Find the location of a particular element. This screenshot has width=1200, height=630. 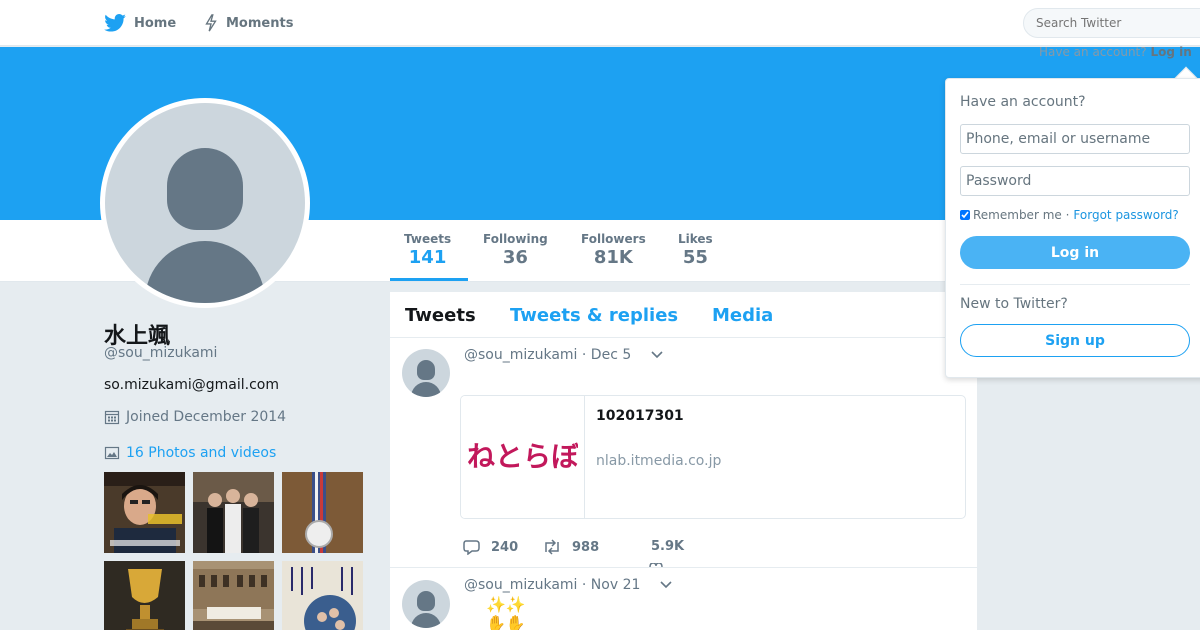

reply-icon is located at coordinates (471, 547).